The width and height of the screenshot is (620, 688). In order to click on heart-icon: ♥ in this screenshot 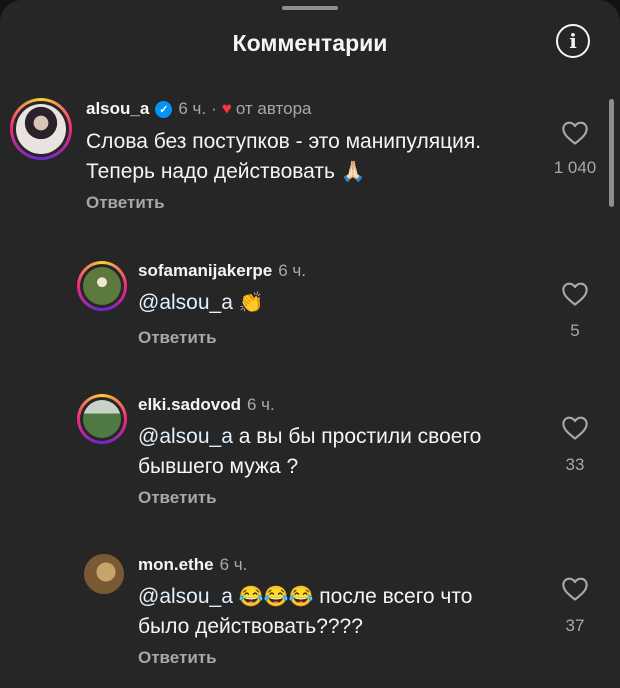, I will do `click(226, 108)`.